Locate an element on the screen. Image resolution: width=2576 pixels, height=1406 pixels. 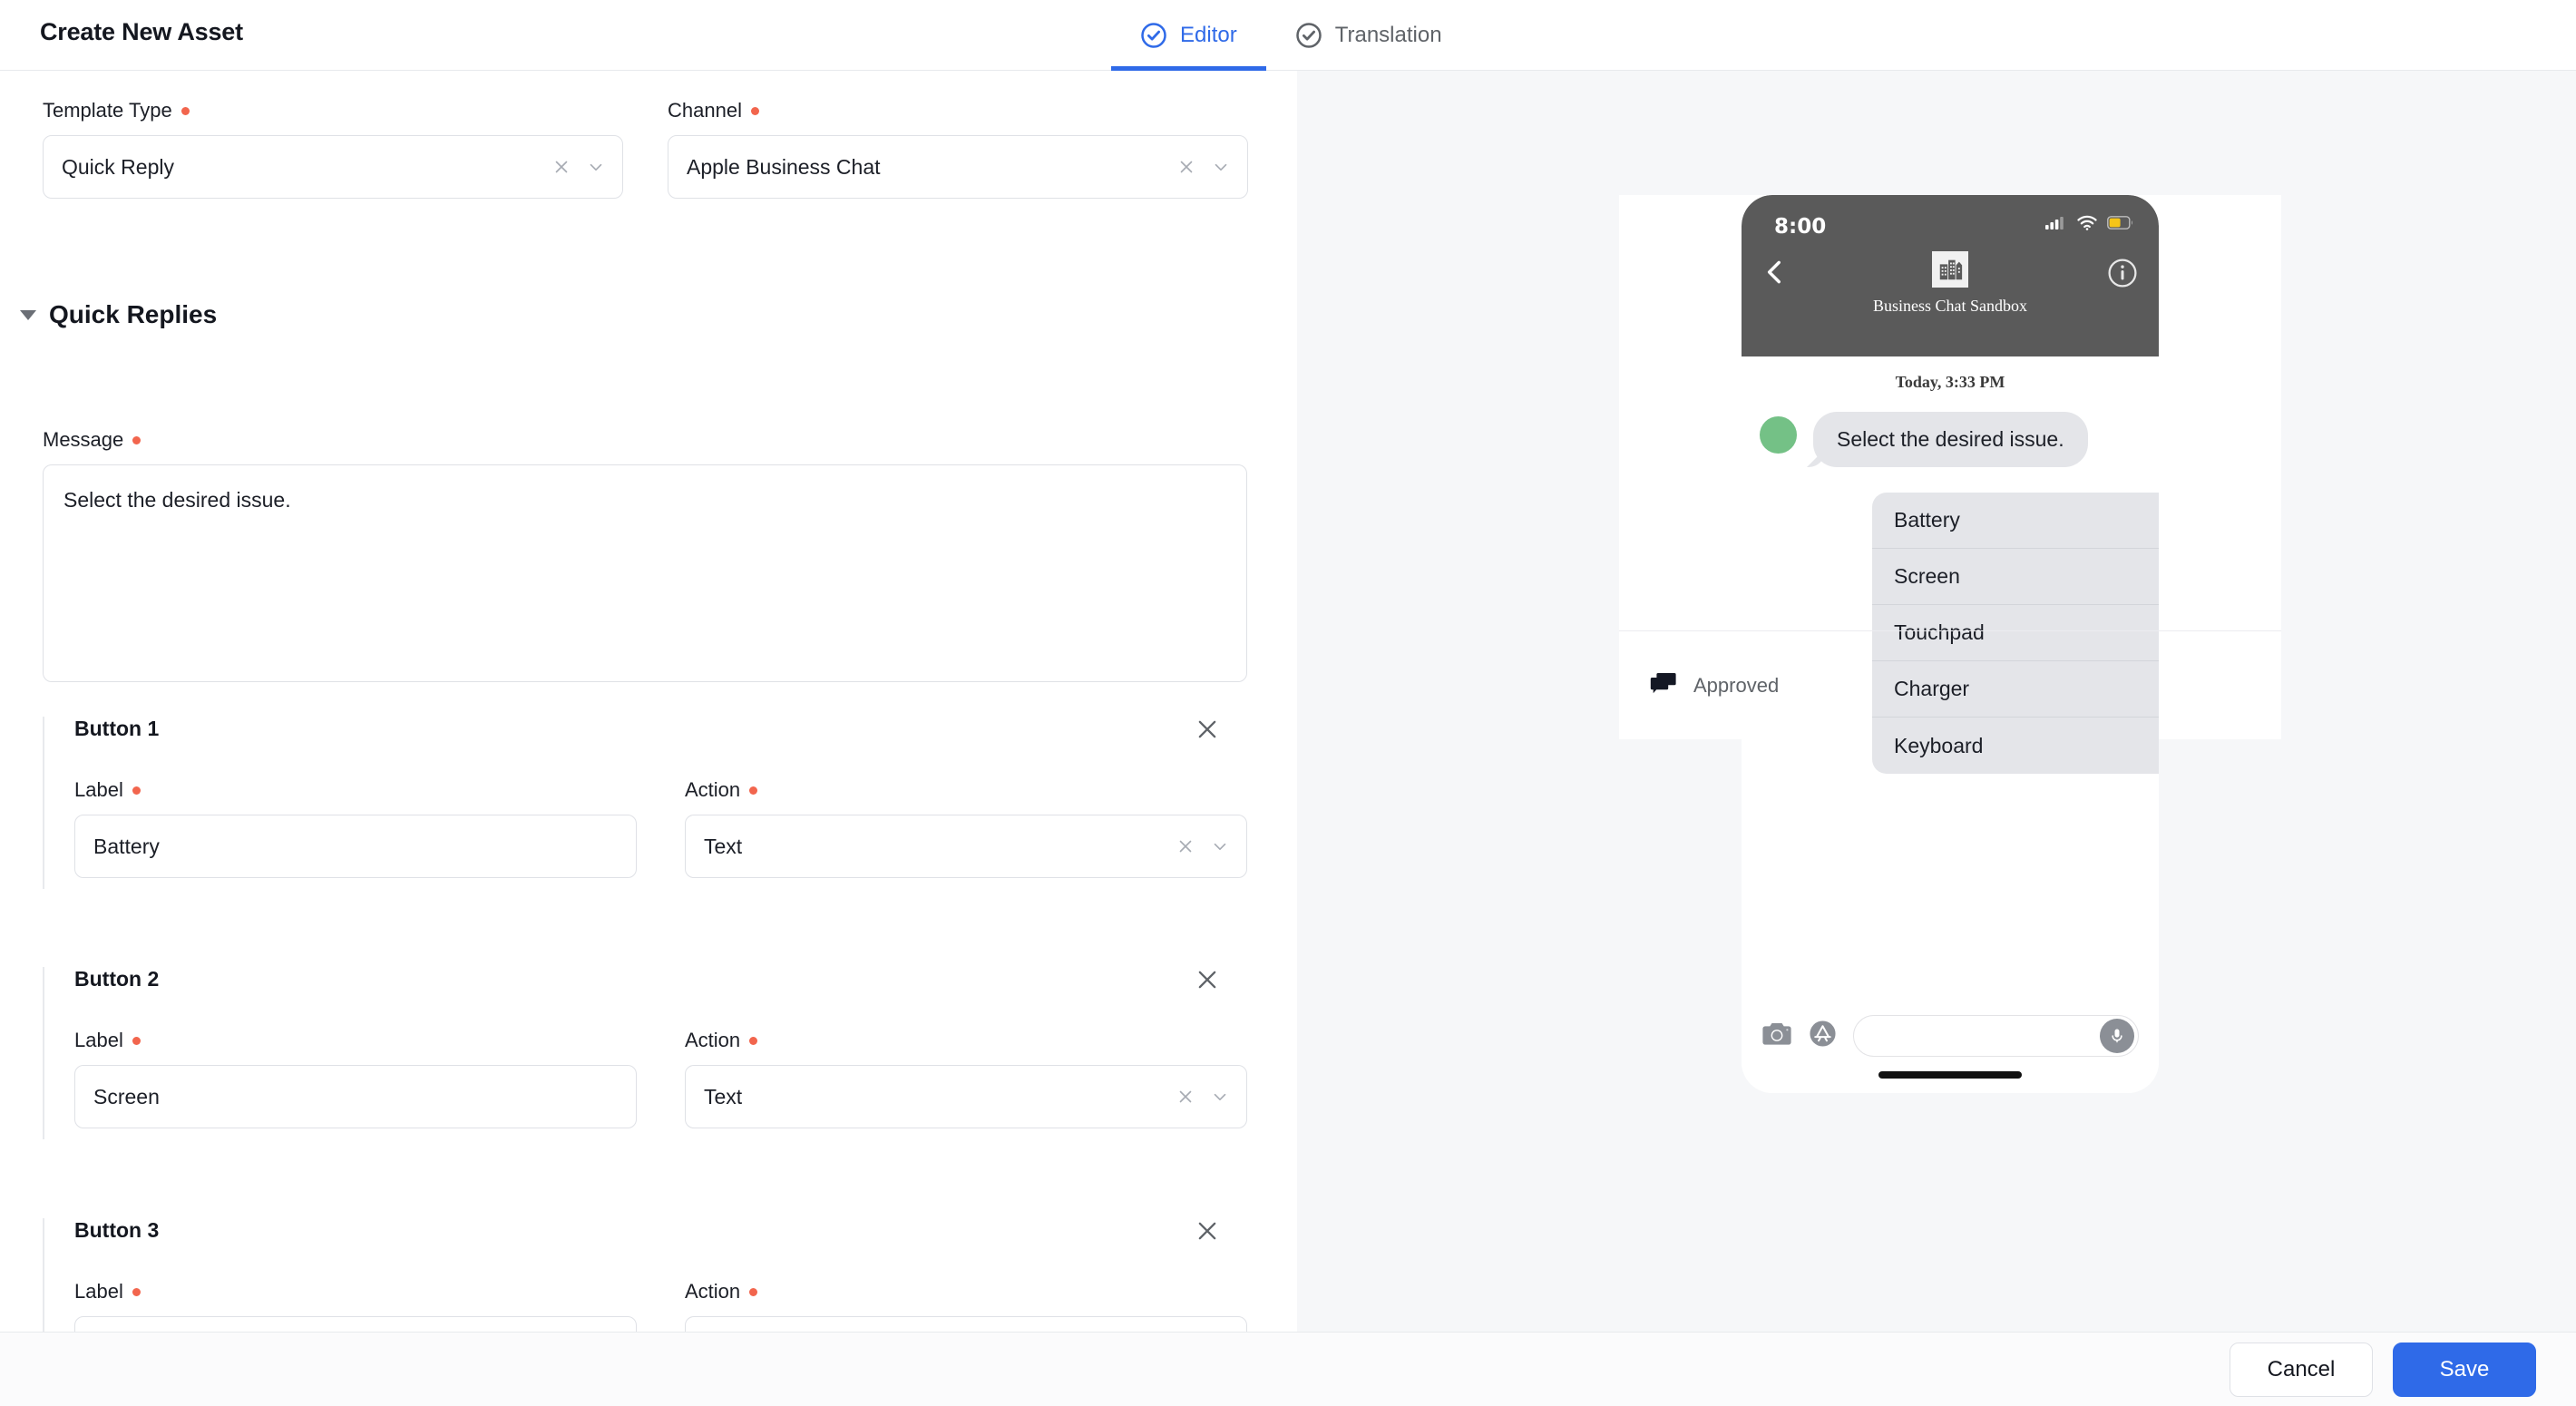
button-1-action-value: Text is located at coordinates (723, 846).